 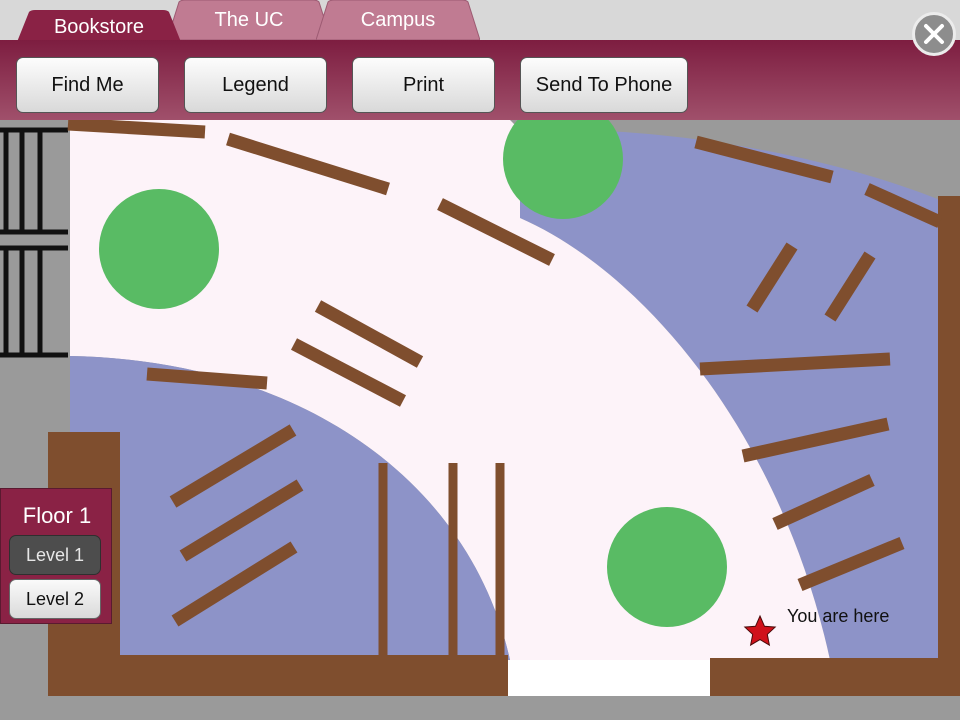 I want to click on toolbar: Find Me Legend Print Send To Phone, so click(x=480, y=80).